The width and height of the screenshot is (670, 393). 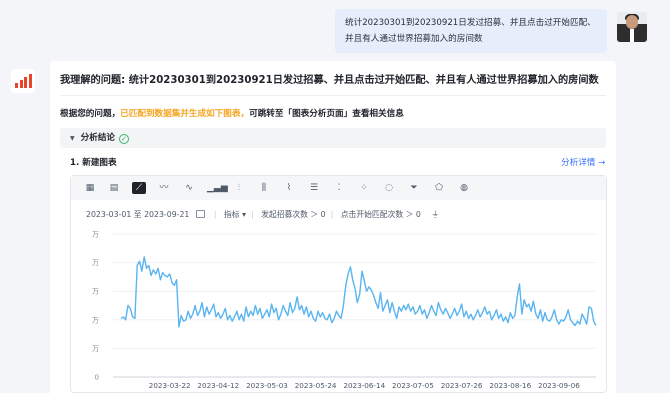 I want to click on bubble-icon: ⁘, so click(x=364, y=188).